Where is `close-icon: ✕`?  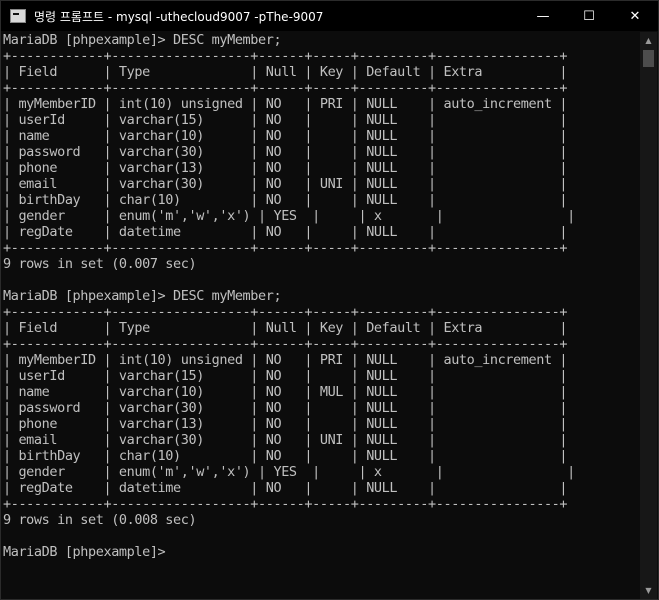
close-icon: ✕ is located at coordinates (635, 16).